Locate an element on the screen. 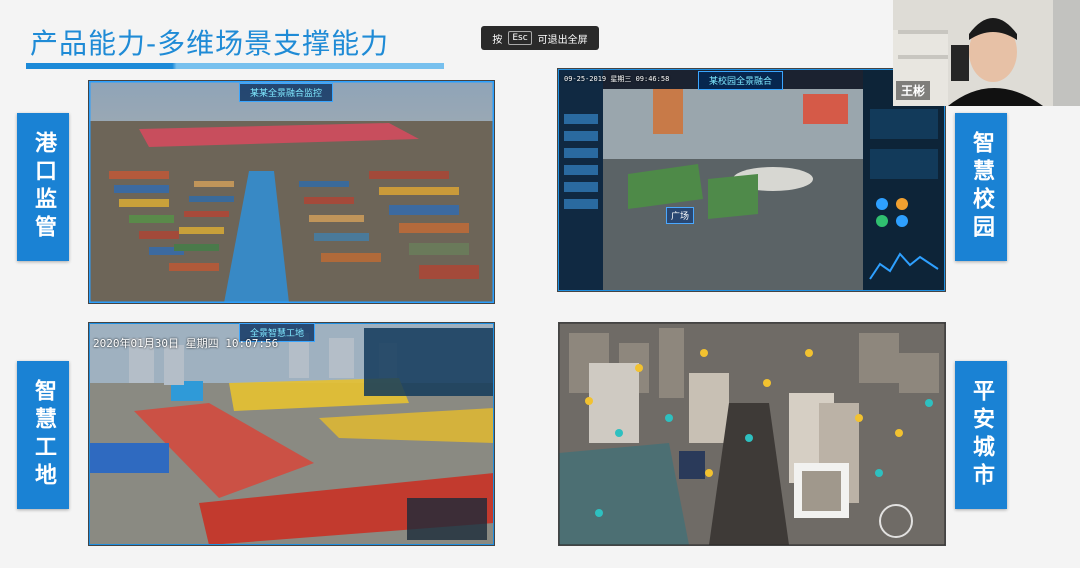  site-panel: 全景智慧工地 2020年01月30日 星期四 10:07:56 is located at coordinates (291, 434).